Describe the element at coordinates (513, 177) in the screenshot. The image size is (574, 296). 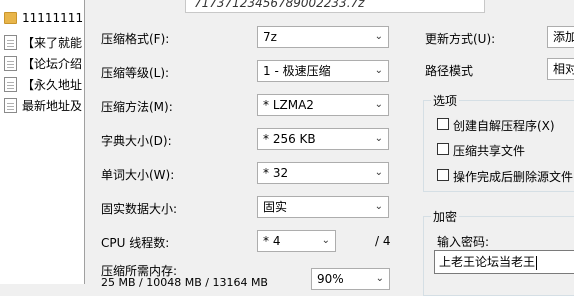
I see `delete-after-label: 操作完成后删除源文件` at that location.